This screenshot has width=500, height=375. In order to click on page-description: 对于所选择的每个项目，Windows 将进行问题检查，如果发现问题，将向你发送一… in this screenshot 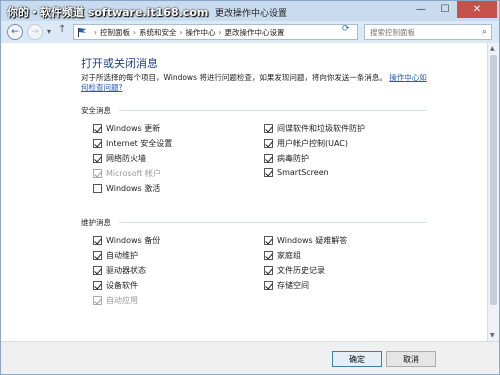, I will do `click(257, 83)`.